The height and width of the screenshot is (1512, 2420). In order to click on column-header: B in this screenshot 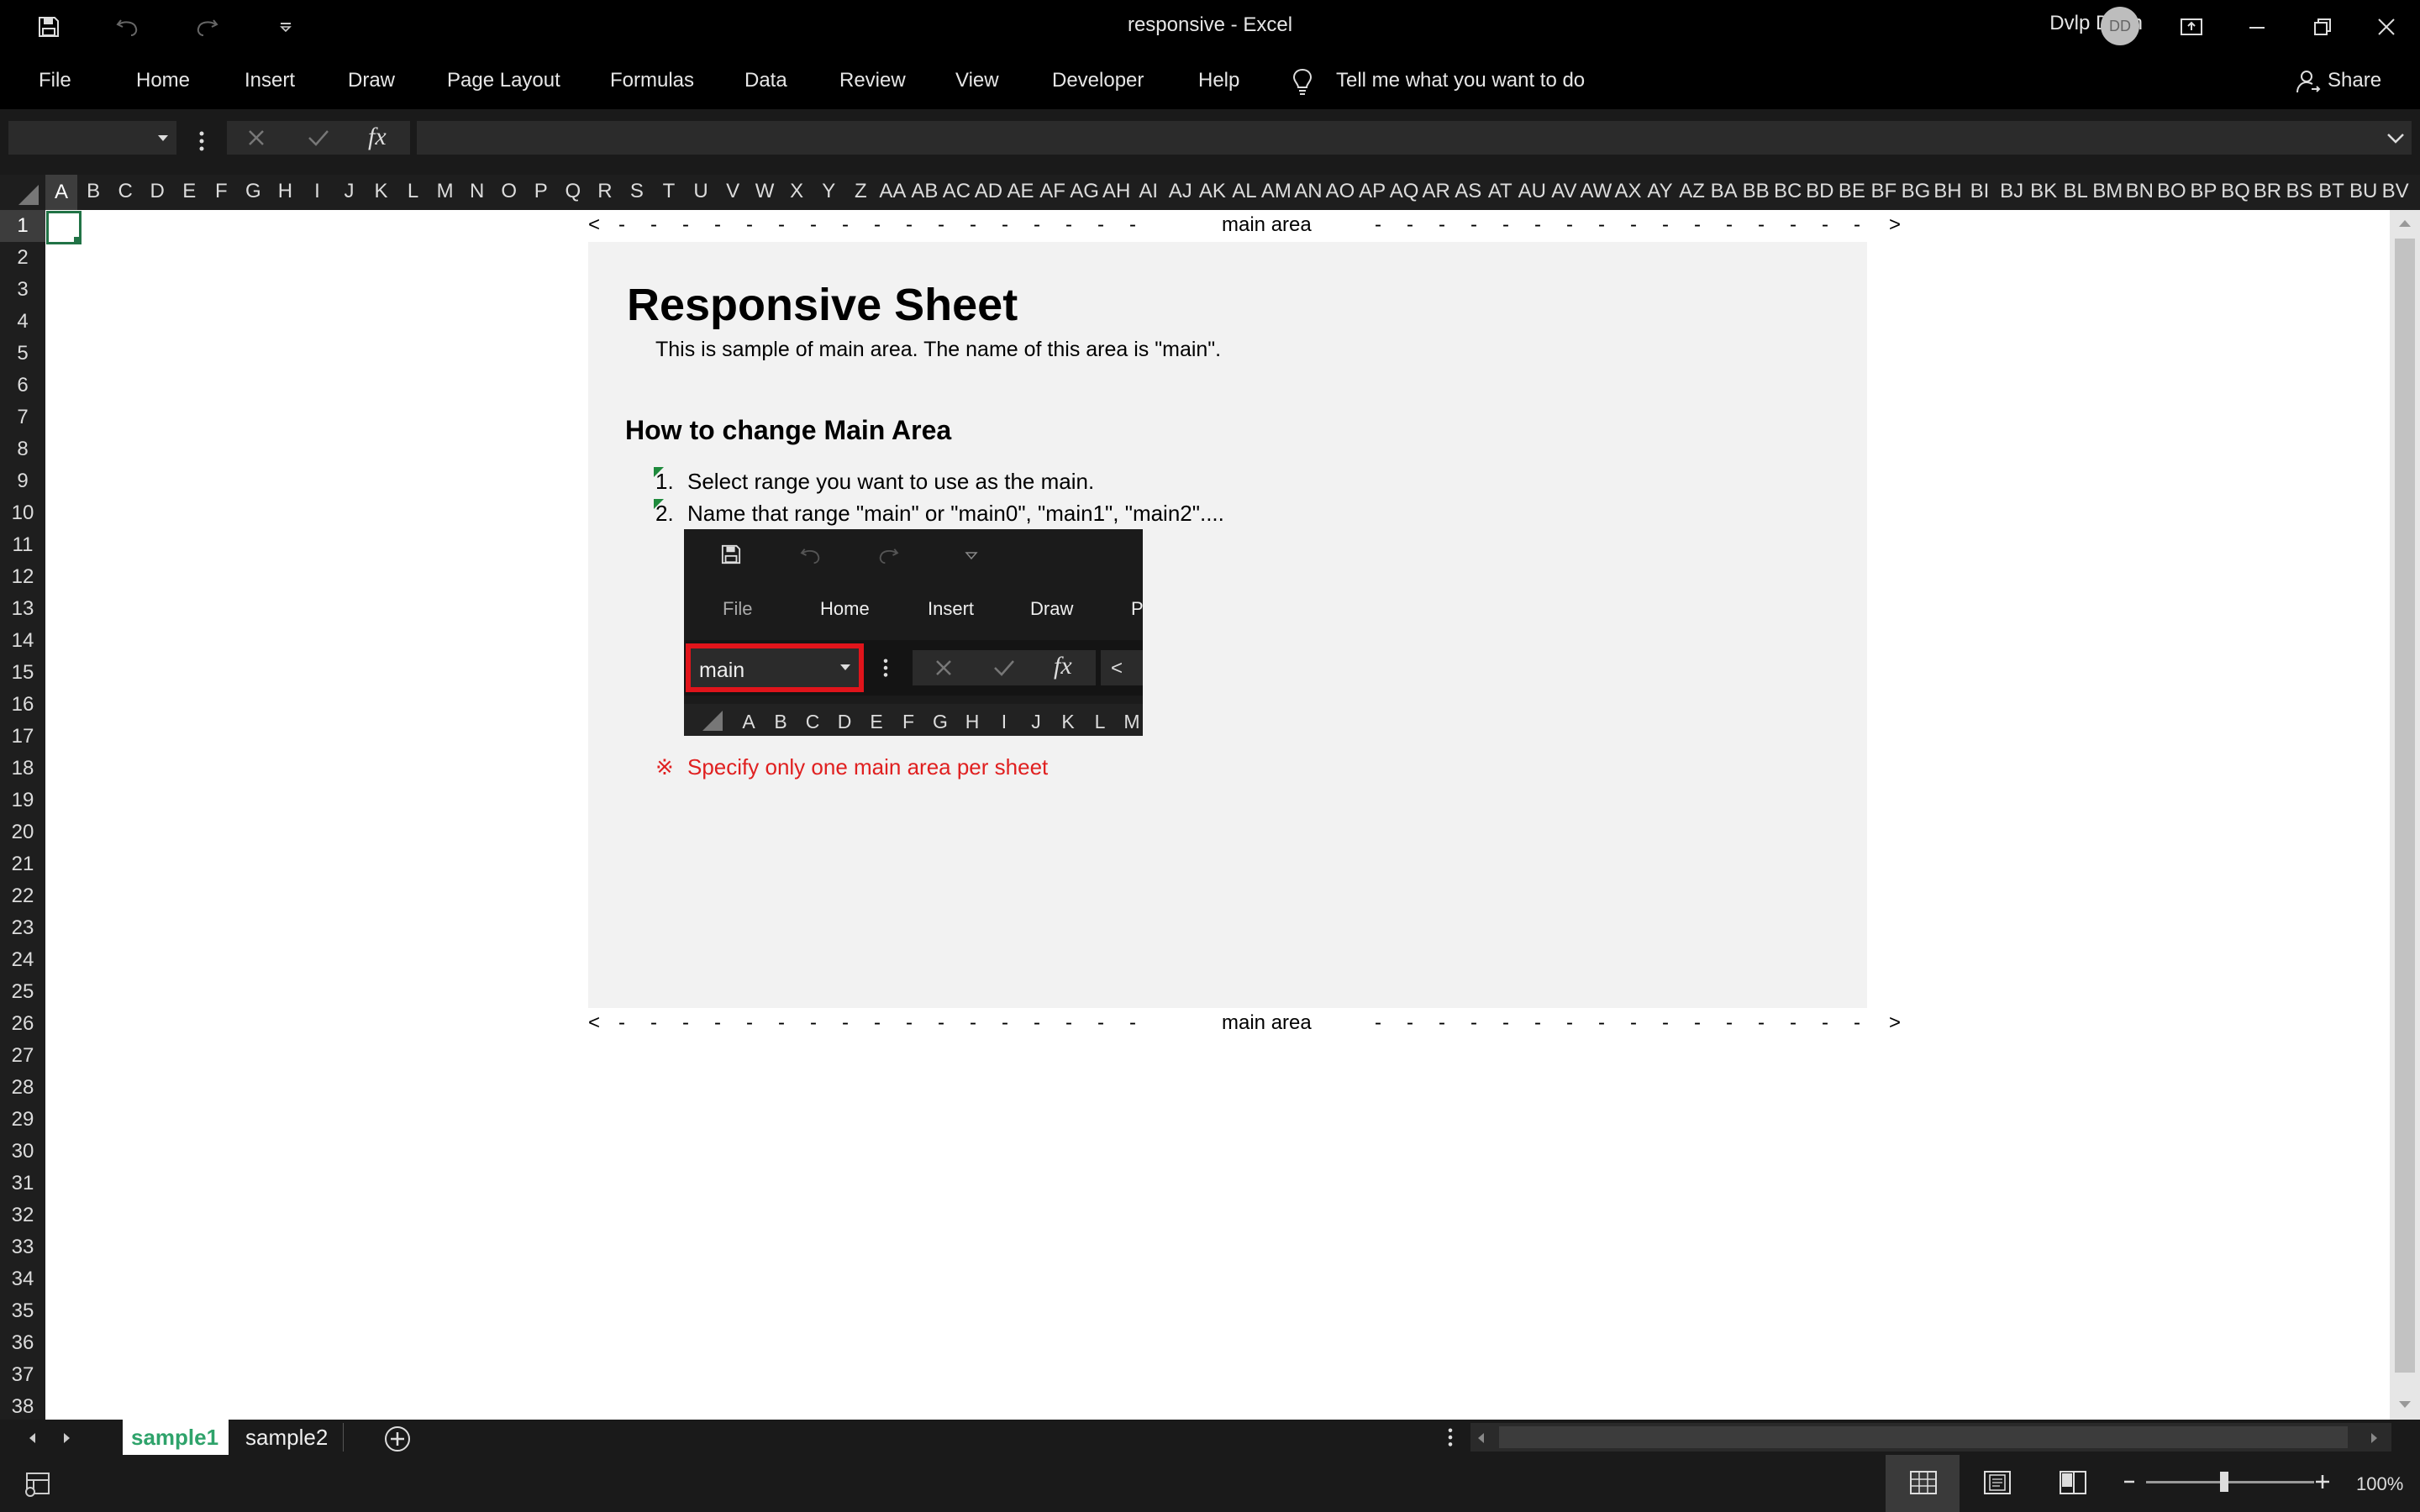, I will do `click(93, 191)`.